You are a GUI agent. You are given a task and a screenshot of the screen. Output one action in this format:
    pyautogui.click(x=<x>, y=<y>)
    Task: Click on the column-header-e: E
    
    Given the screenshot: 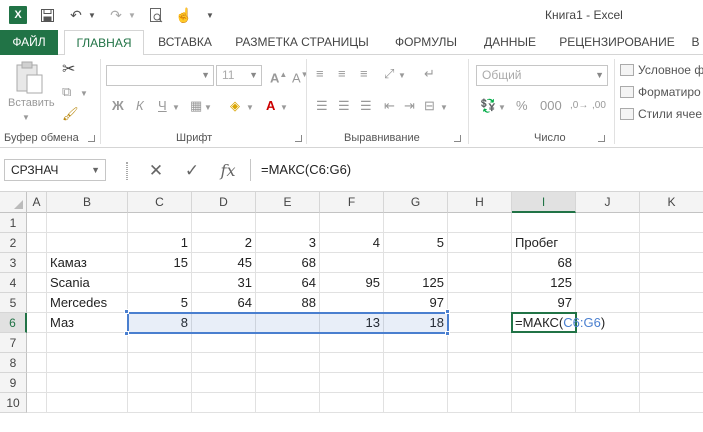 What is the action you would take?
    pyautogui.click(x=288, y=202)
    